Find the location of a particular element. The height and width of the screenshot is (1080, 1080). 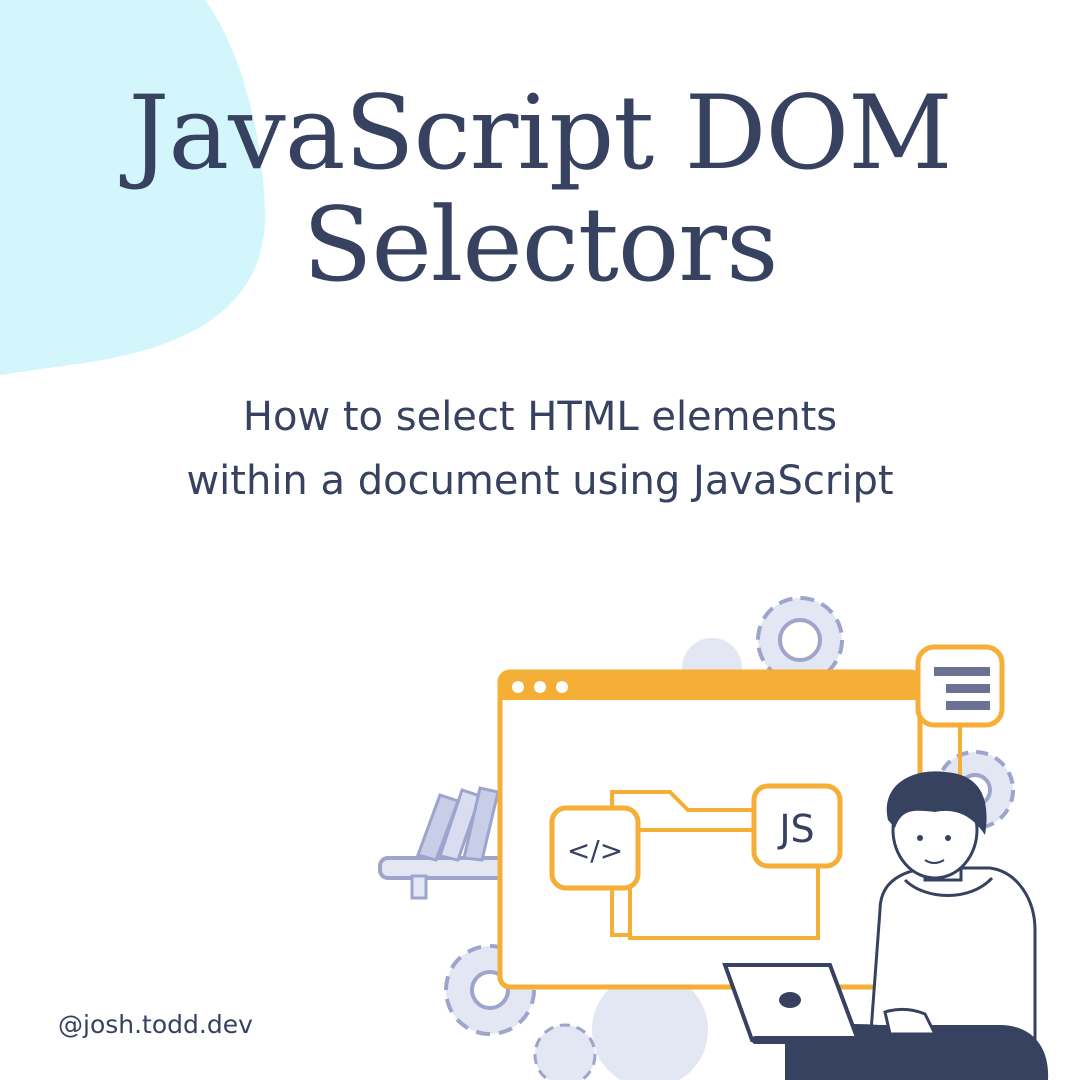

js-badge-label: JS is located at coordinates (795, 829).